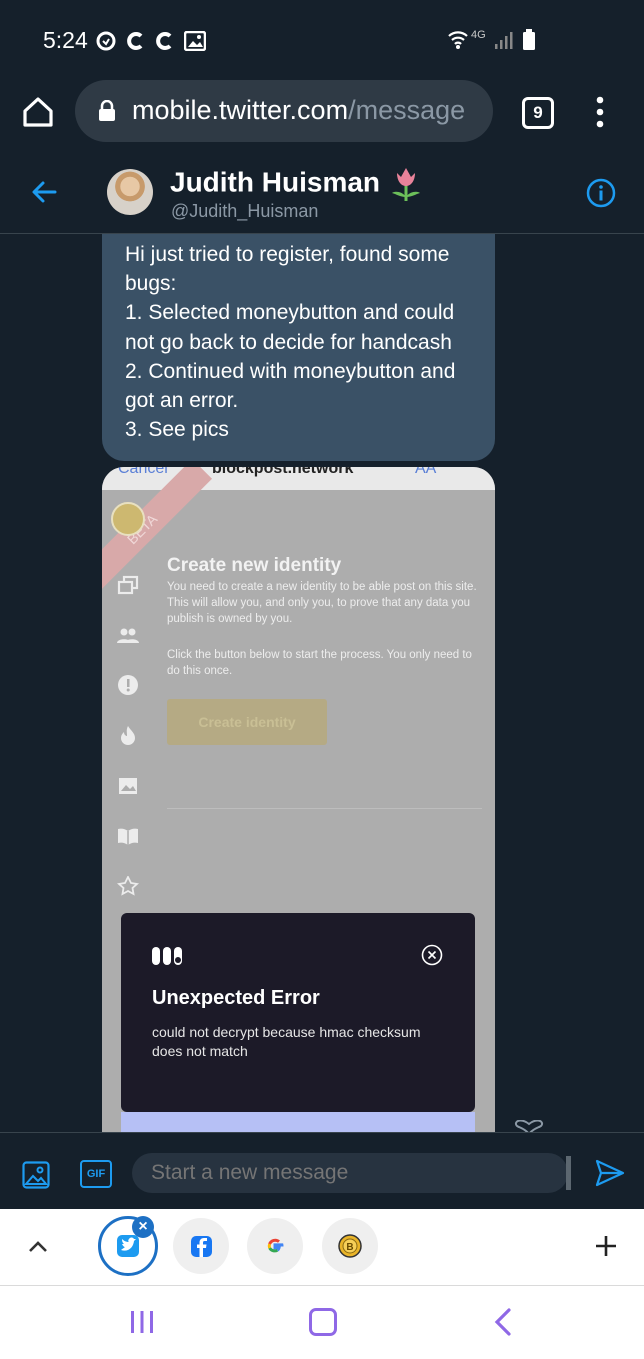 This screenshot has height=1359, width=644. I want to click on shortcut-bitcoin: B, so click(350, 1246).